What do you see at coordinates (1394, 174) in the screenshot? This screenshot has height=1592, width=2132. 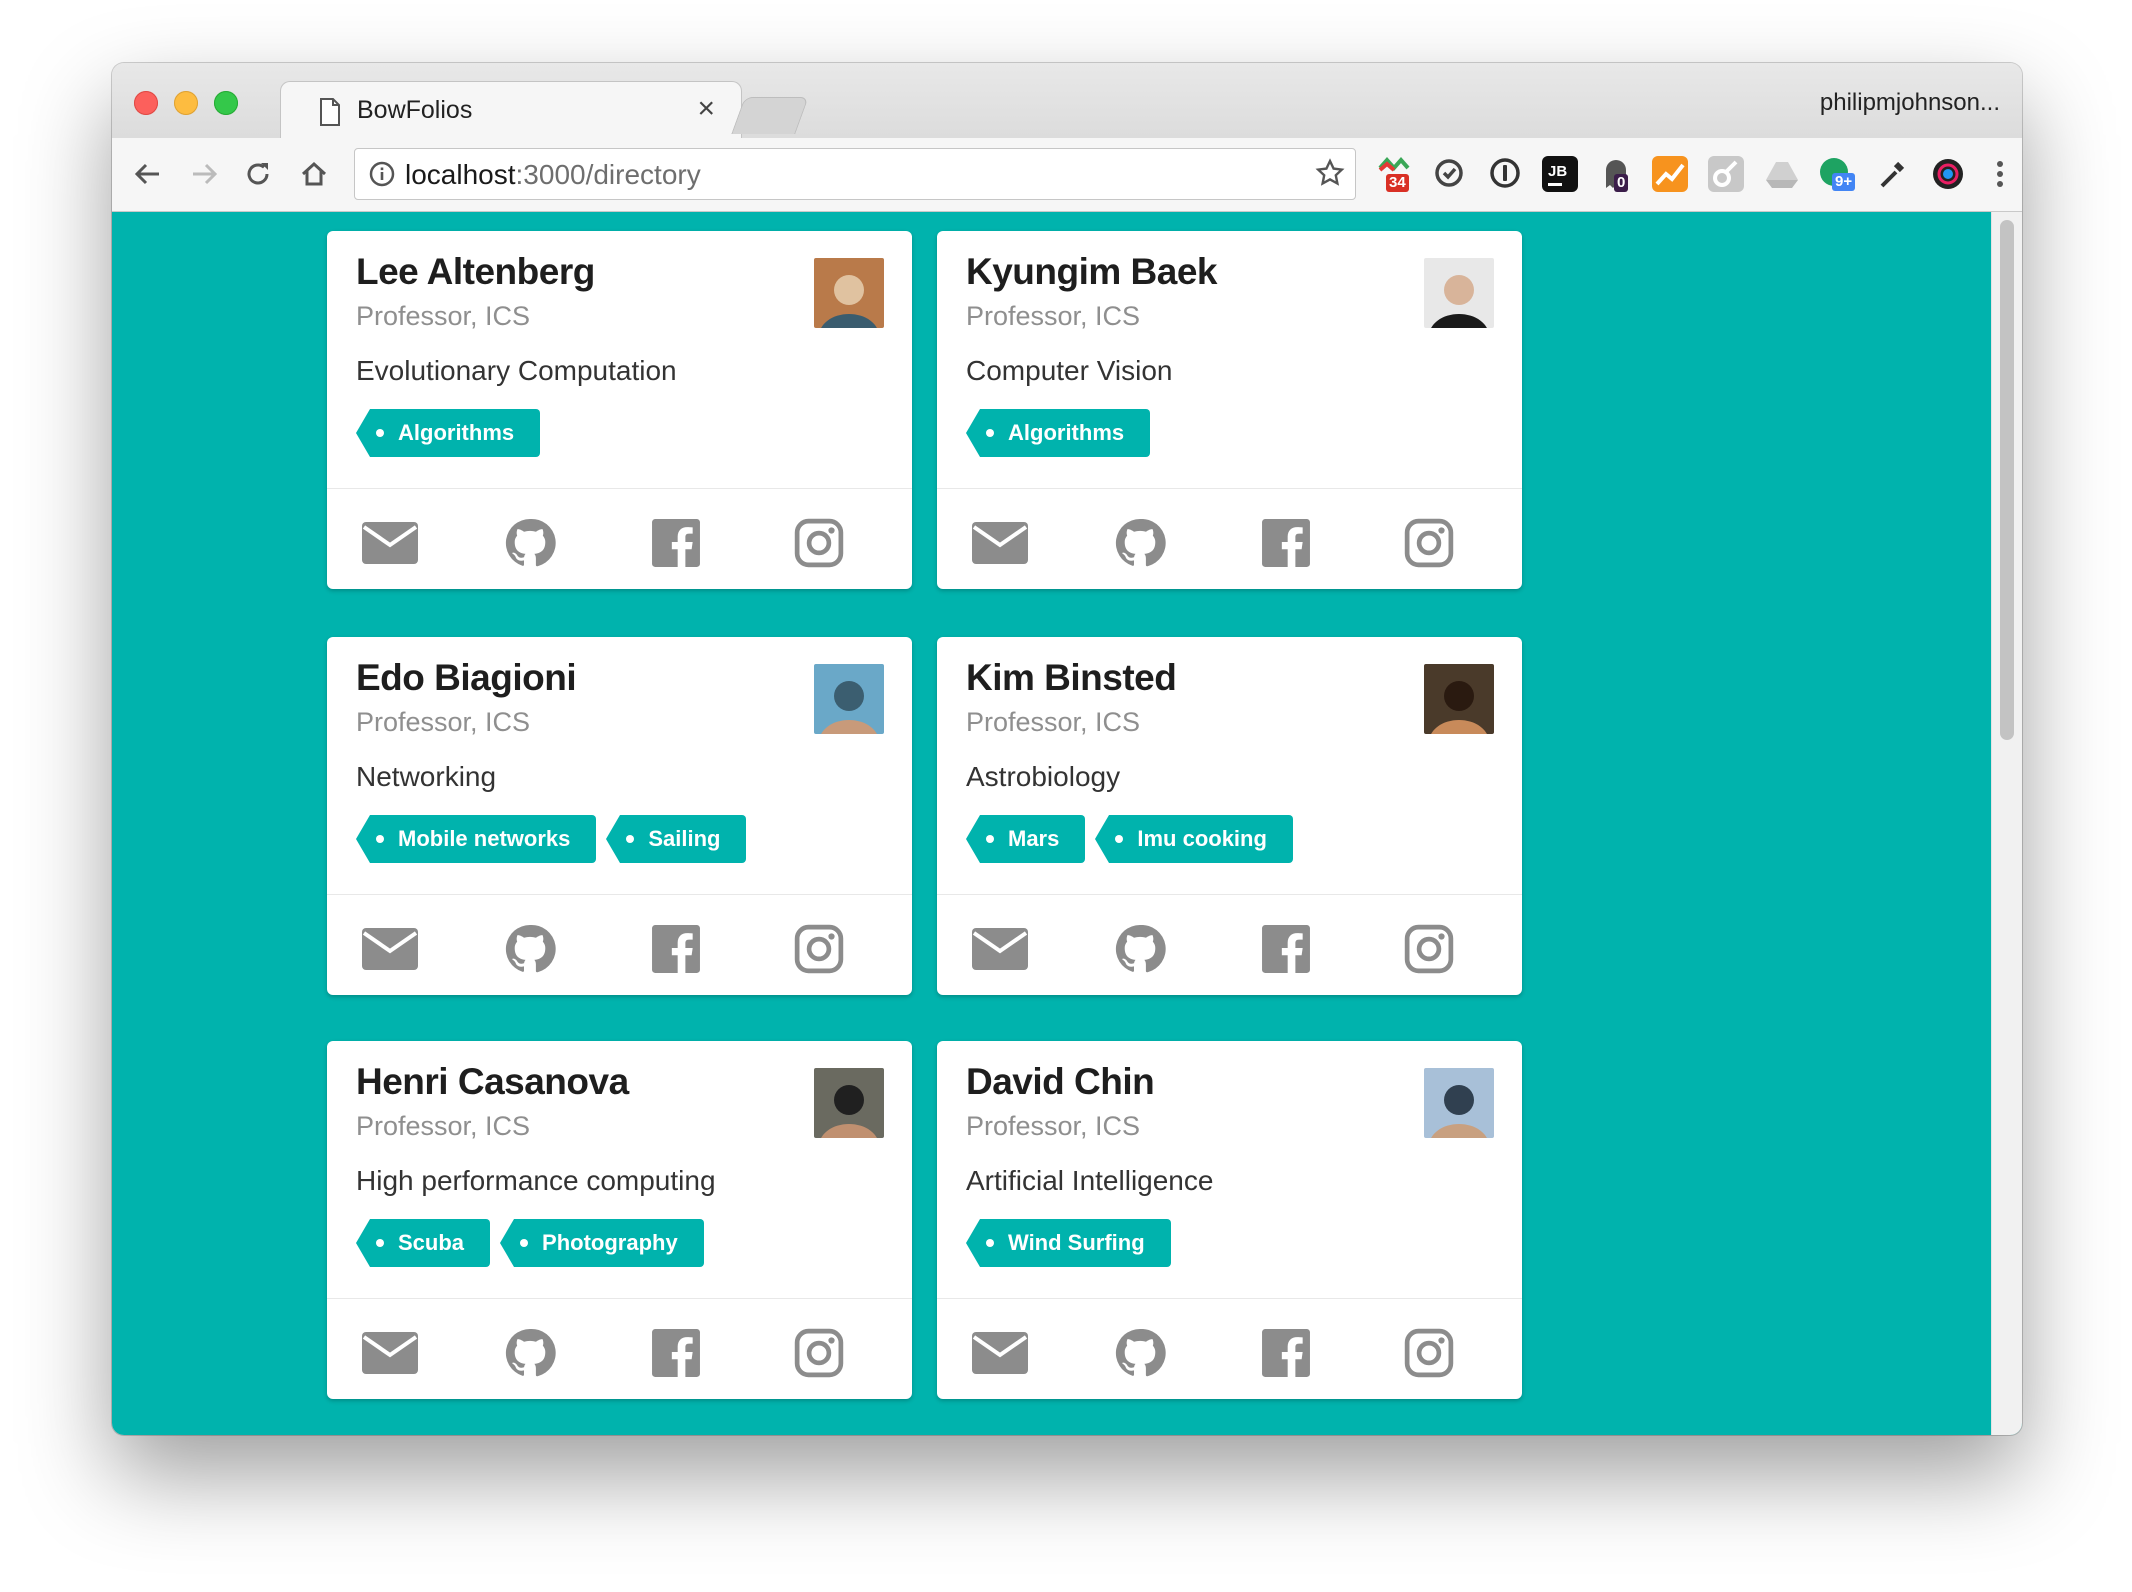 I see `calendar-extension-icon: 34` at bounding box center [1394, 174].